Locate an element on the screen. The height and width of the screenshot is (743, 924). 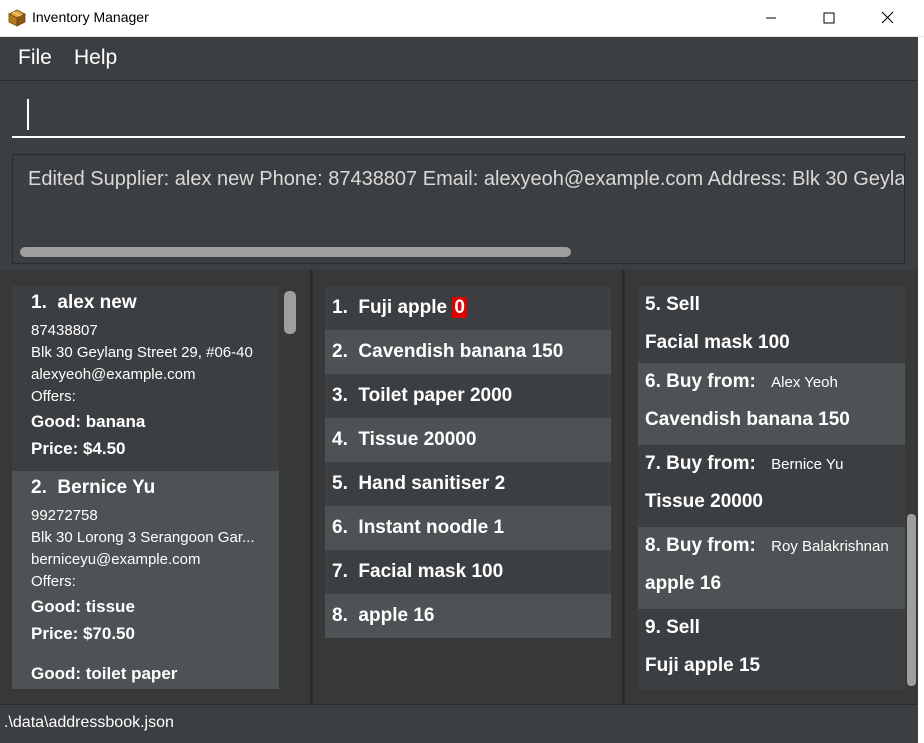
good-row: 4. Tissue 20000 is located at coordinates (468, 440).